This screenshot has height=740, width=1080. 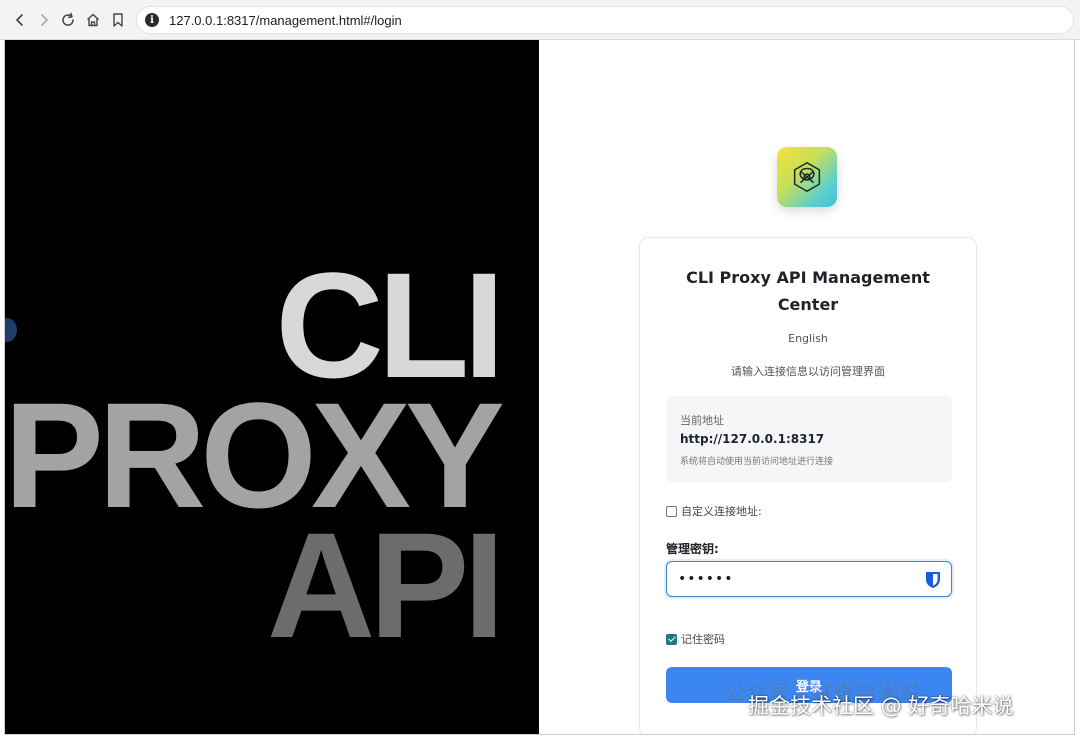 What do you see at coordinates (702, 420) in the screenshot?
I see `current-address-label: 当前地址` at bounding box center [702, 420].